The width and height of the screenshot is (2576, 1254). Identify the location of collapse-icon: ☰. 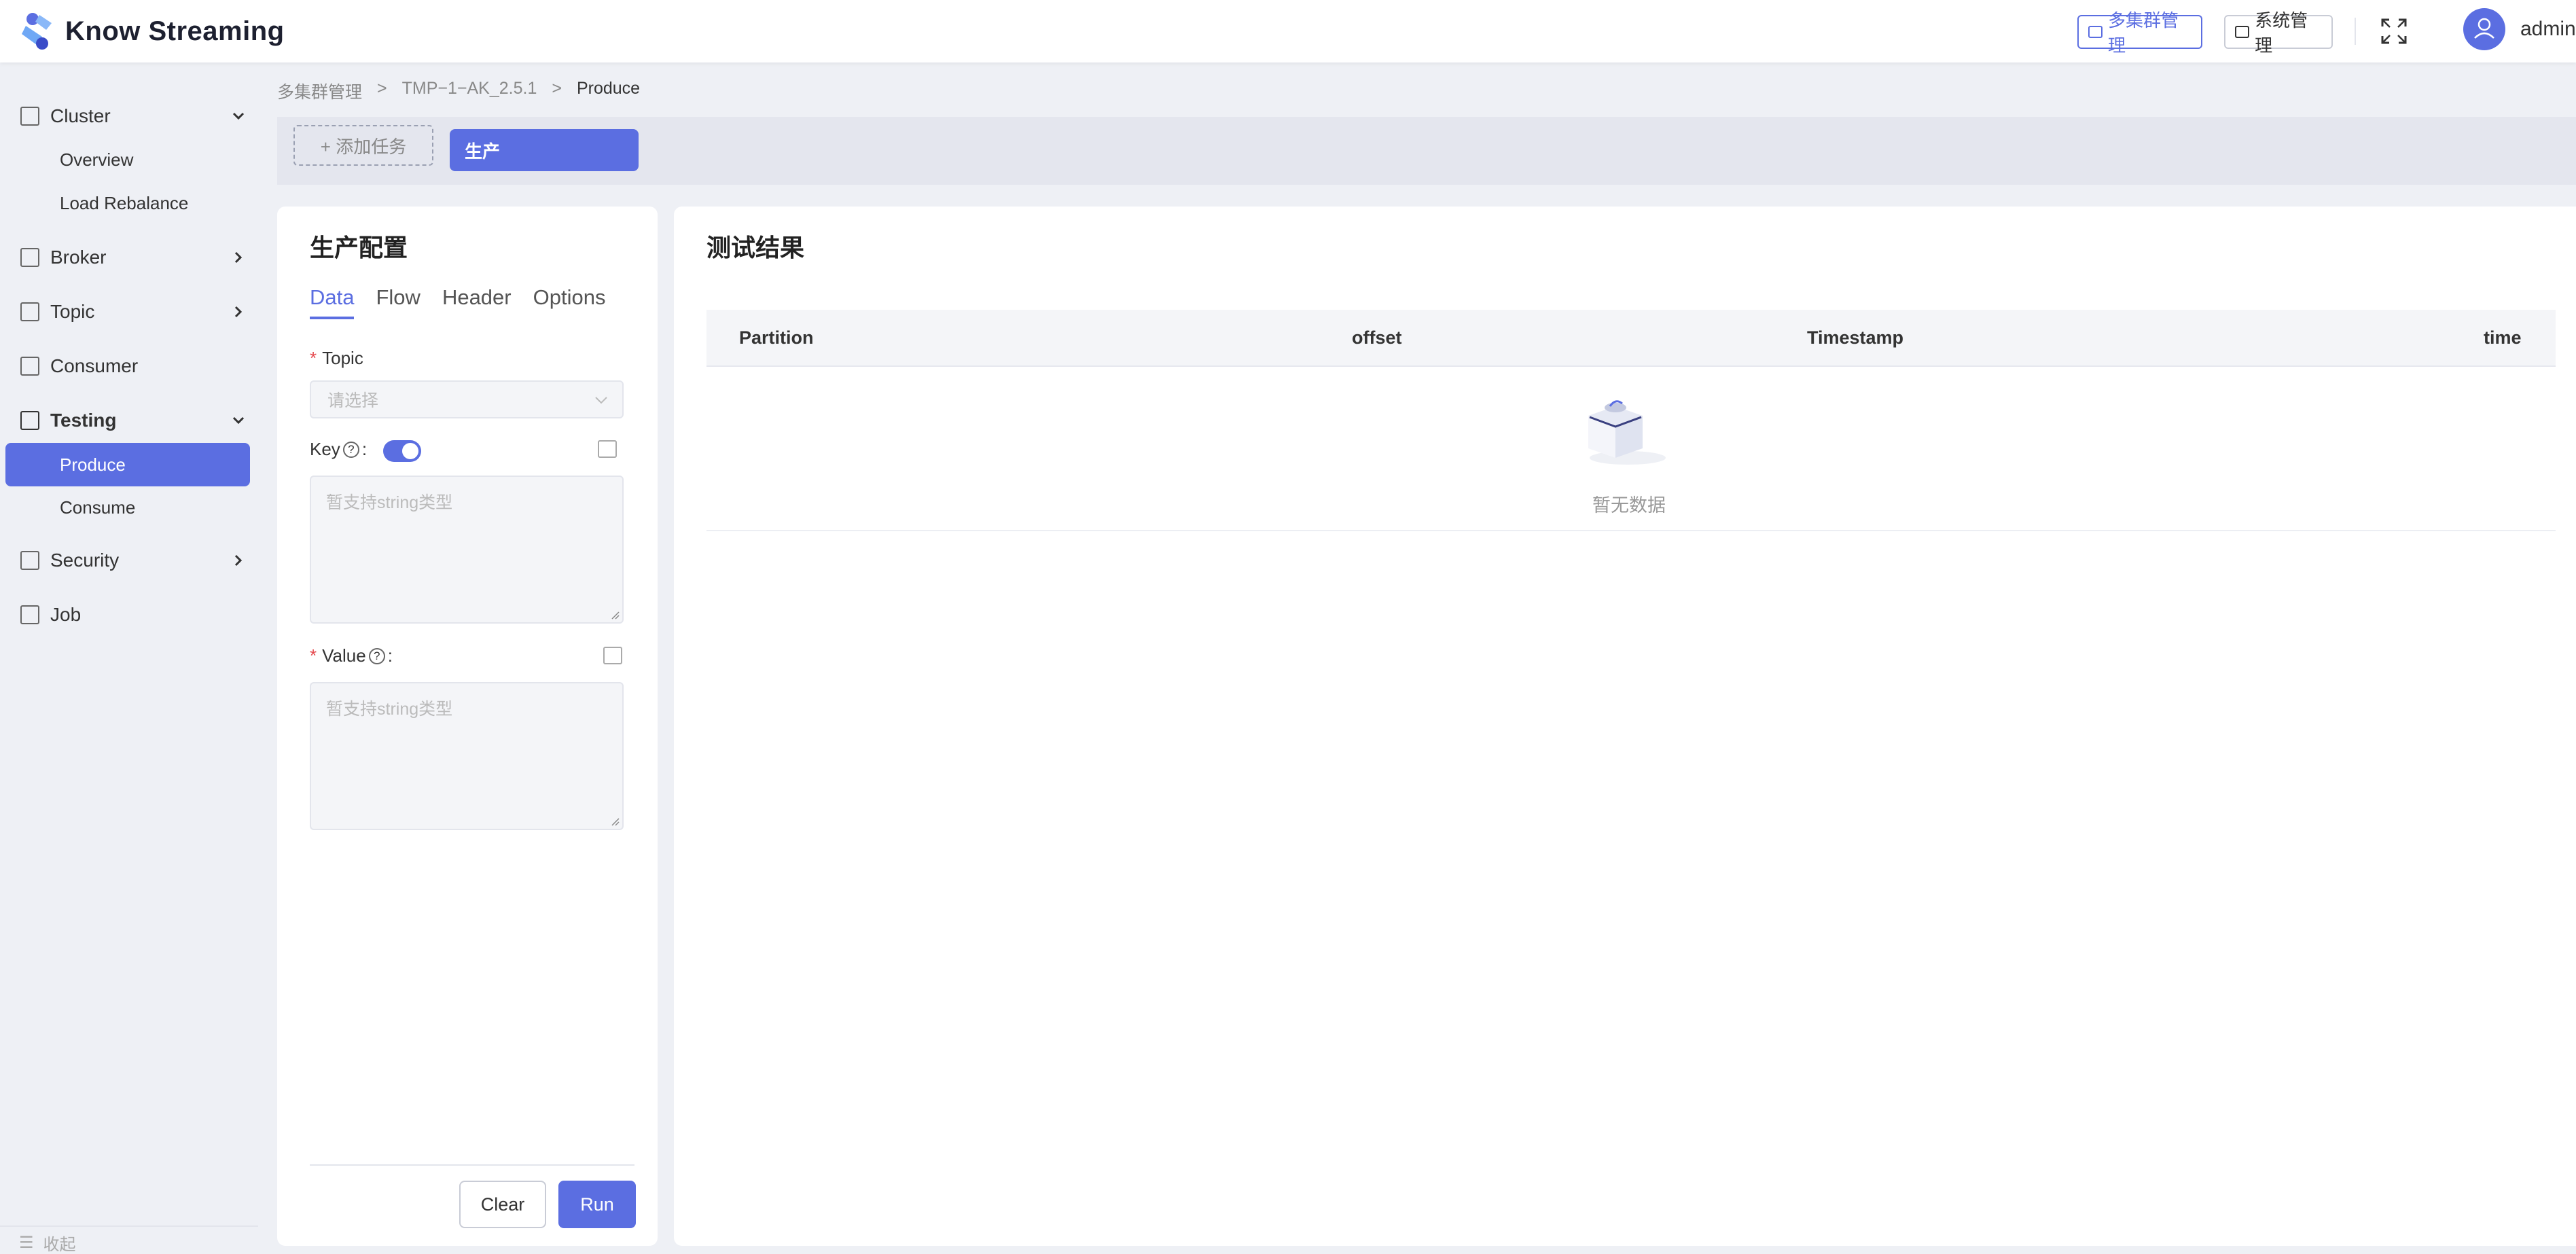
(27, 1243).